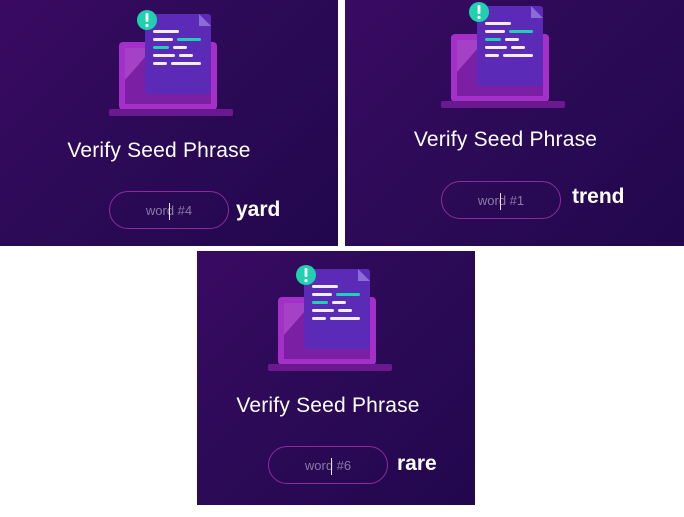 Image resolution: width=684 pixels, height=517 pixels. I want to click on seed-word-input: word #4, so click(169, 210).